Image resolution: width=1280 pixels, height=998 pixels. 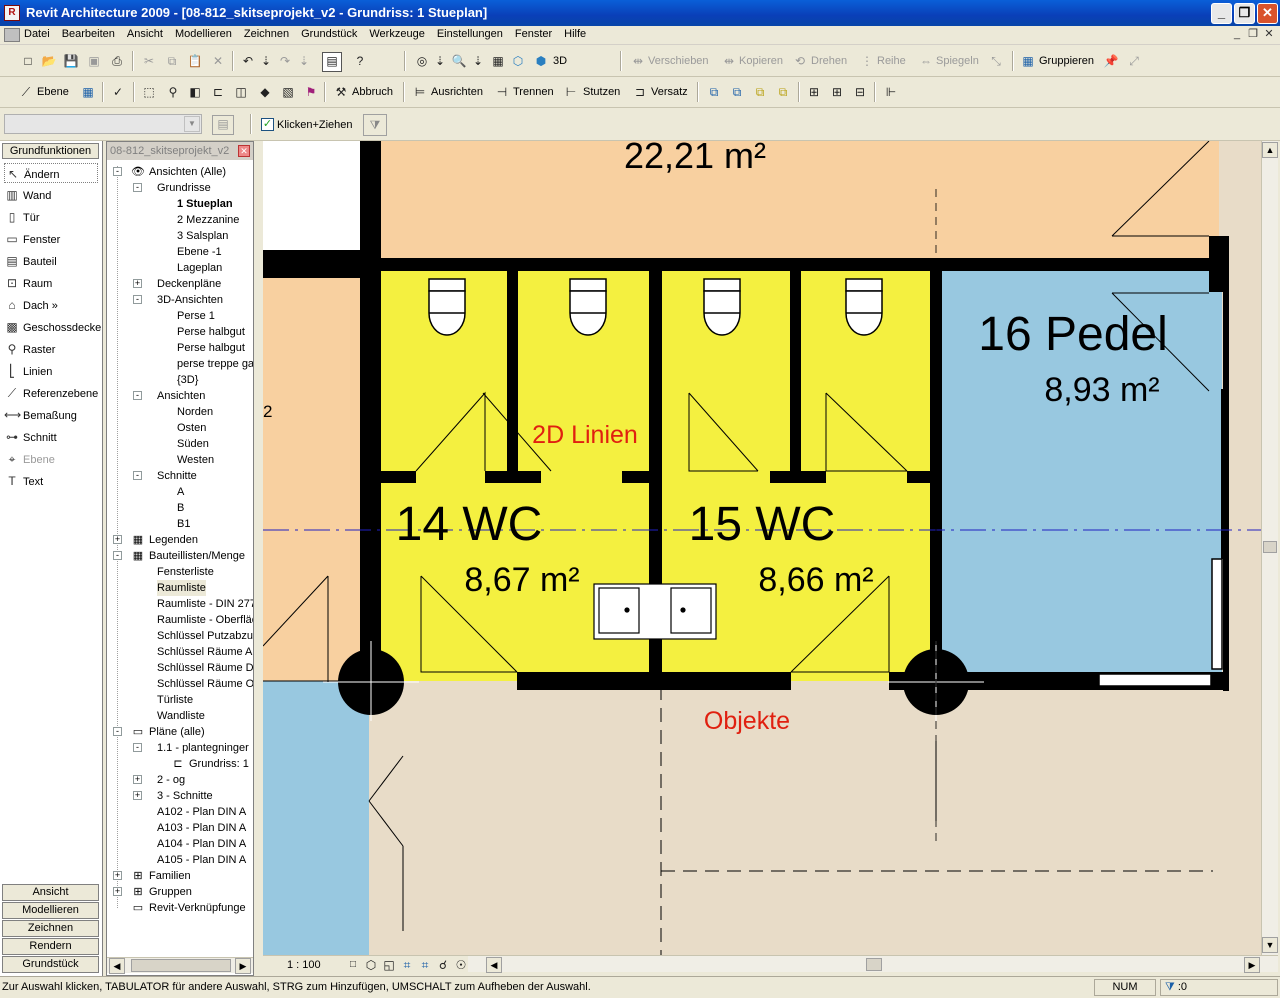 What do you see at coordinates (533, 34) in the screenshot?
I see `menu-fenster: Fenster` at bounding box center [533, 34].